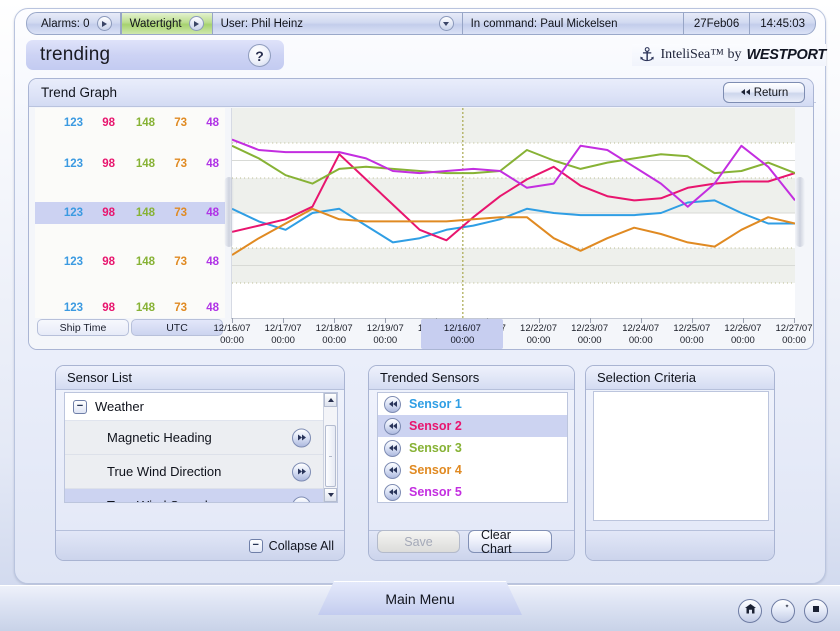 The image size is (840, 631). I want to click on collapse-all-label: Collapse All, so click(301, 545).